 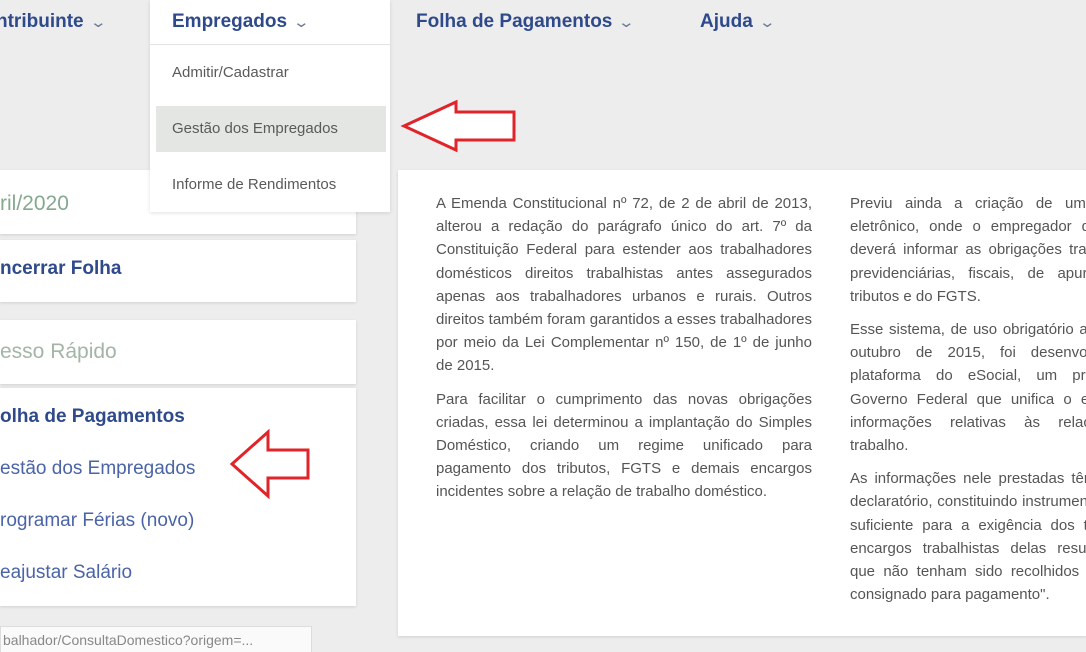 I want to click on nav-ajuda: Ajuda ⌄, so click(x=738, y=22).